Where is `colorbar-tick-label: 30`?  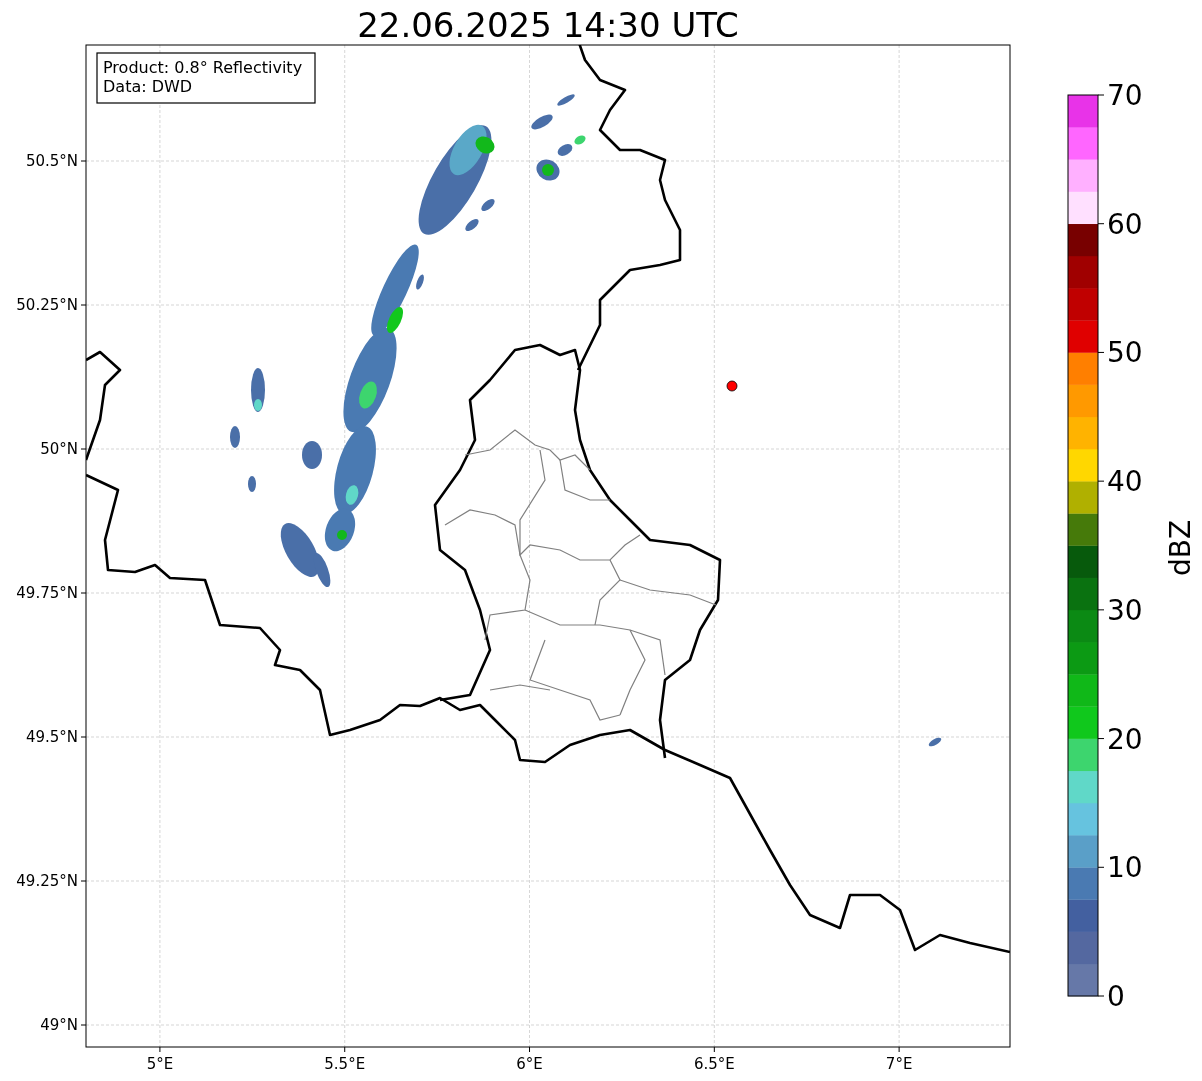 colorbar-tick-label: 30 is located at coordinates (1125, 610).